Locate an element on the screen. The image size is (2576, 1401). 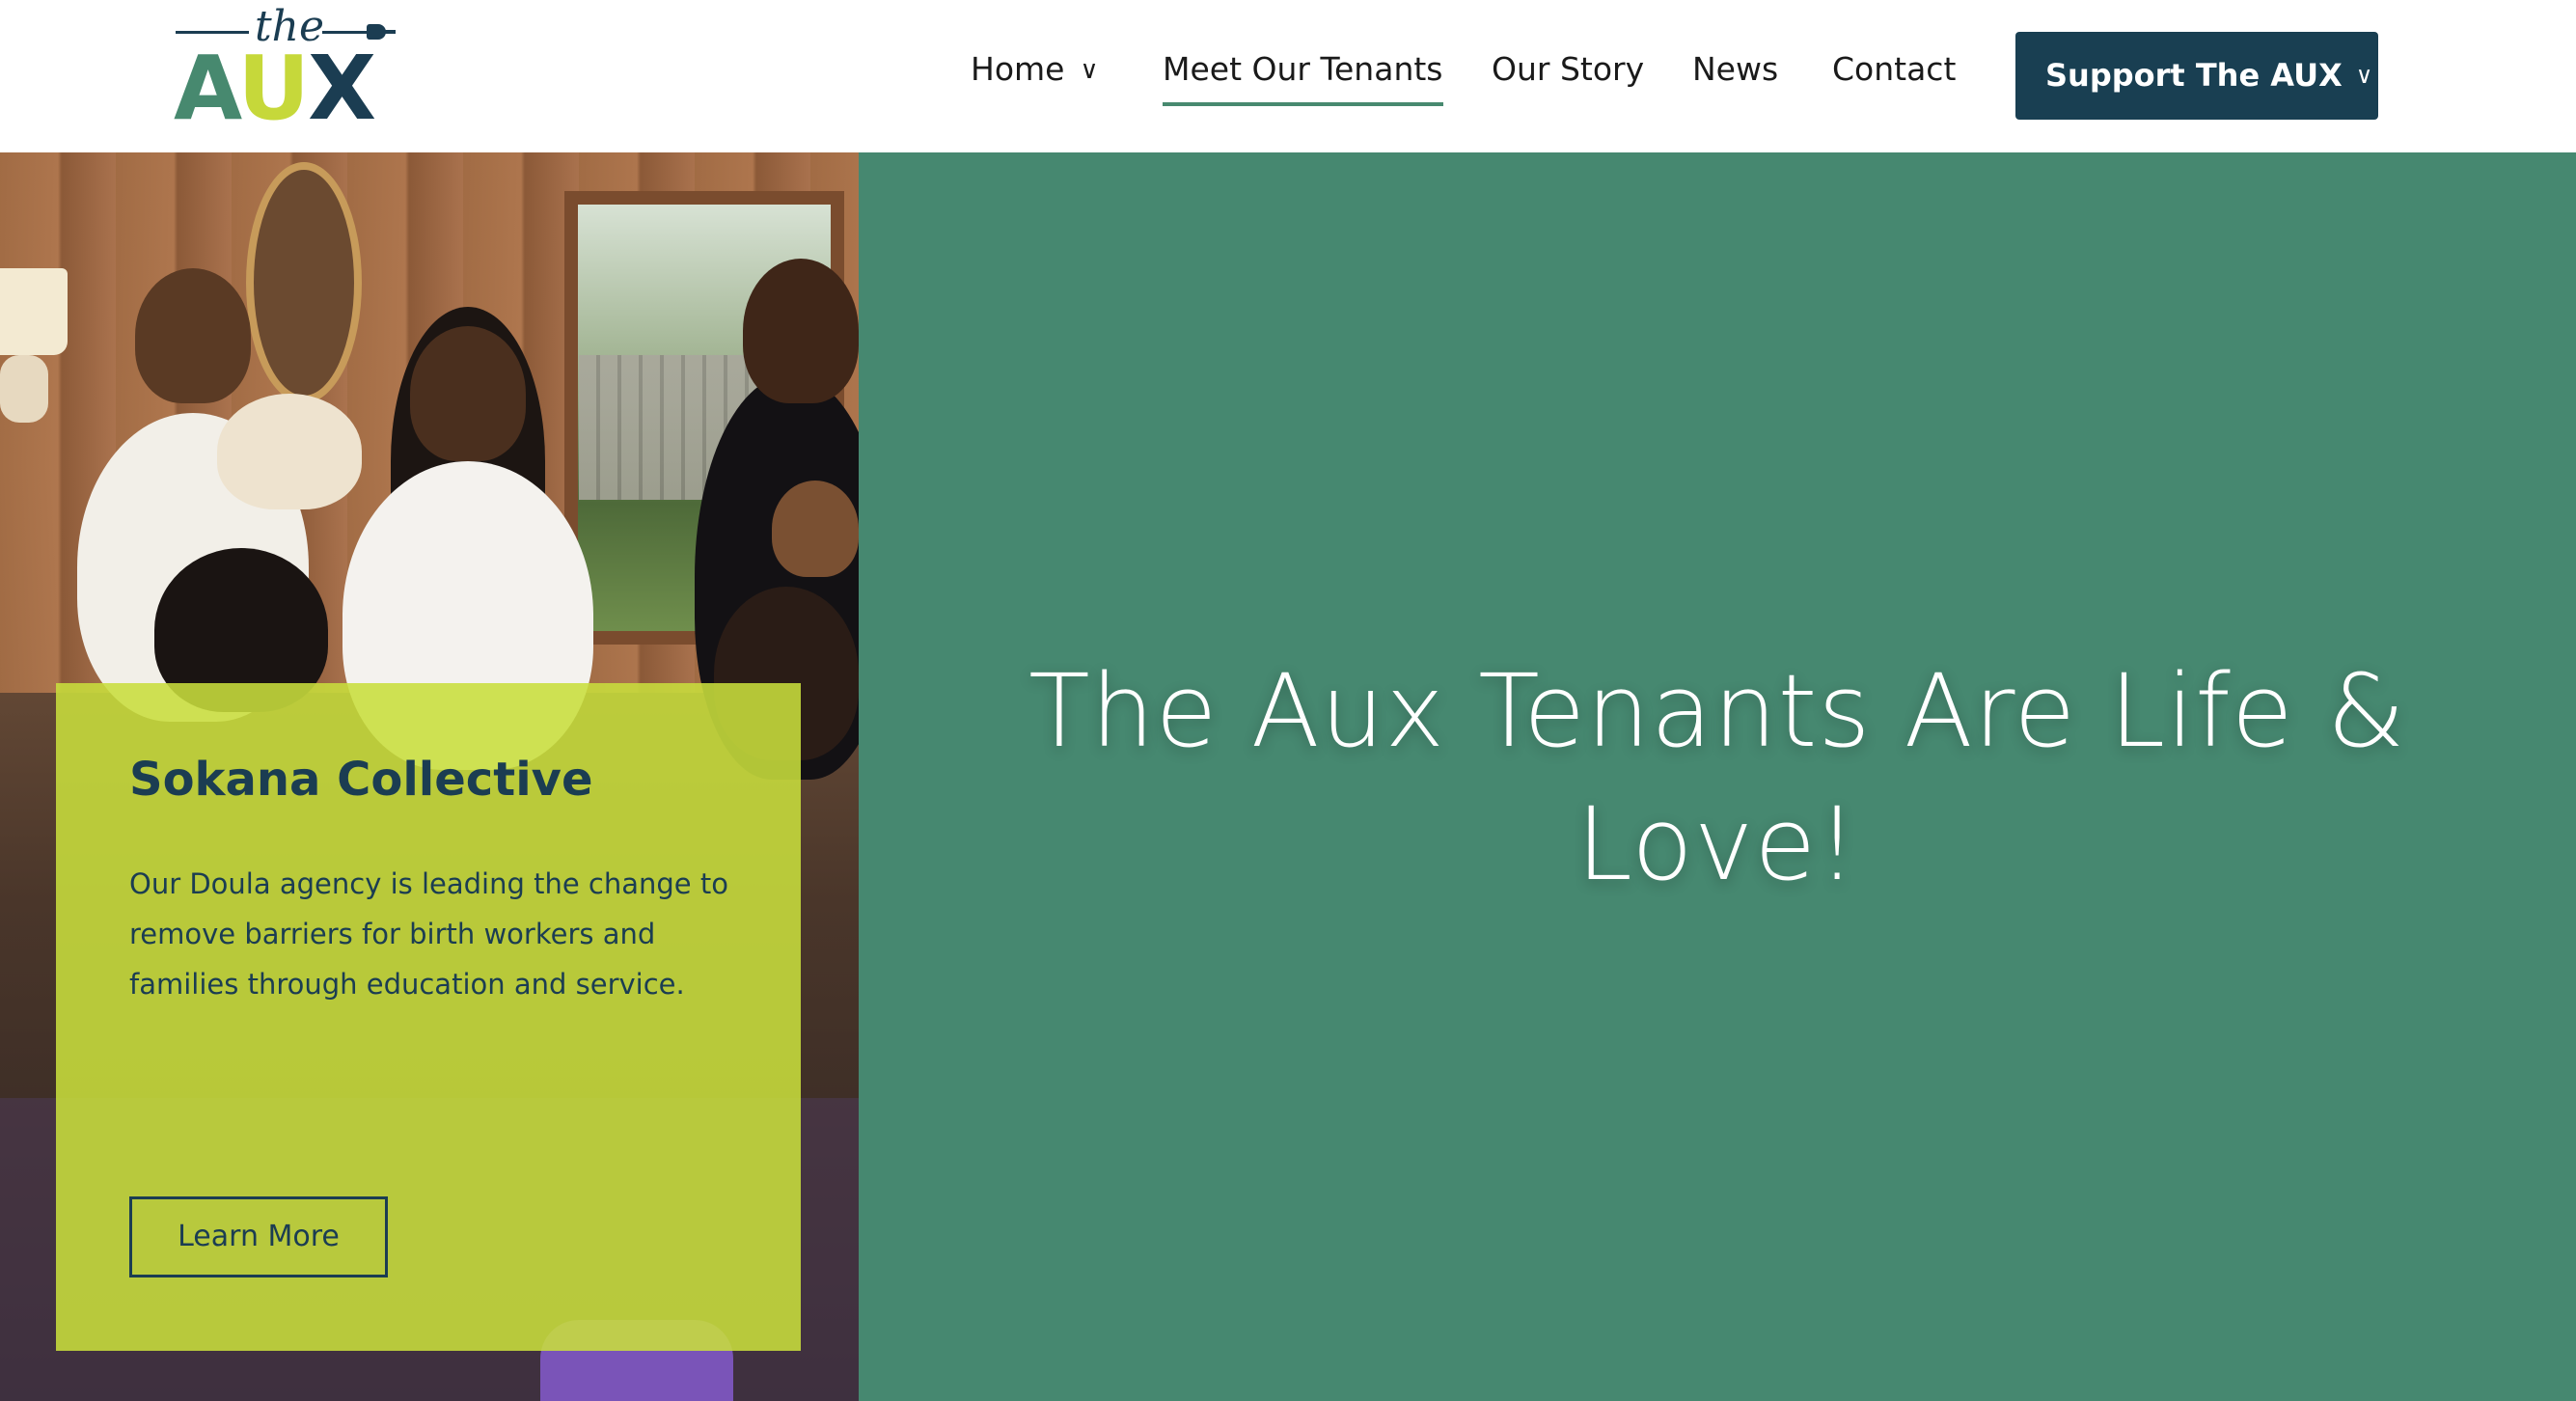
tenant-card-title: Sokana Collective is located at coordinates (361, 780).